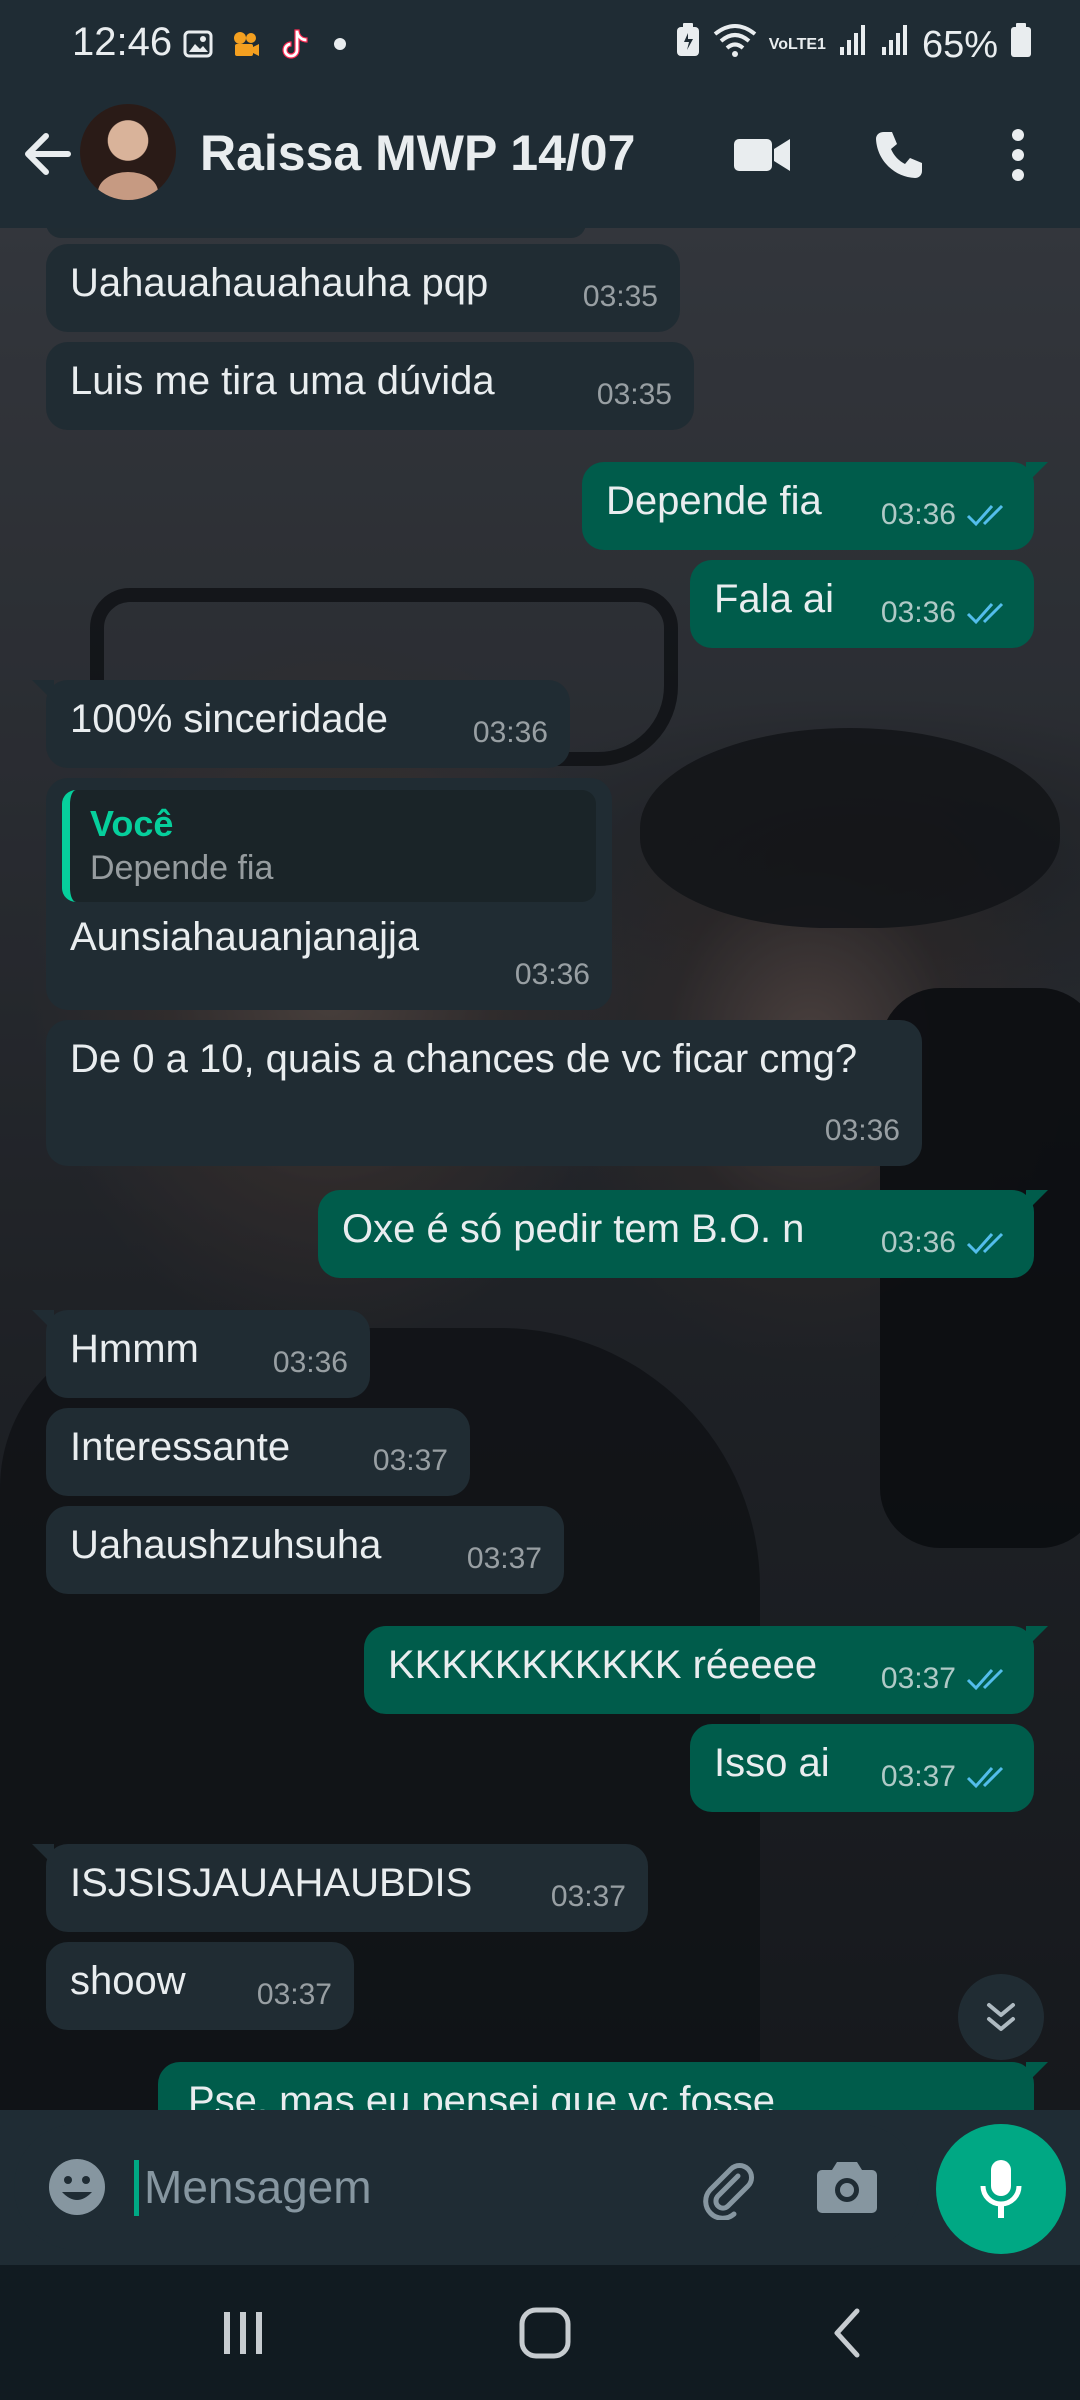 The height and width of the screenshot is (2400, 1080). Describe the element at coordinates (122, 42) in the screenshot. I see `status-time: 12:46` at that location.